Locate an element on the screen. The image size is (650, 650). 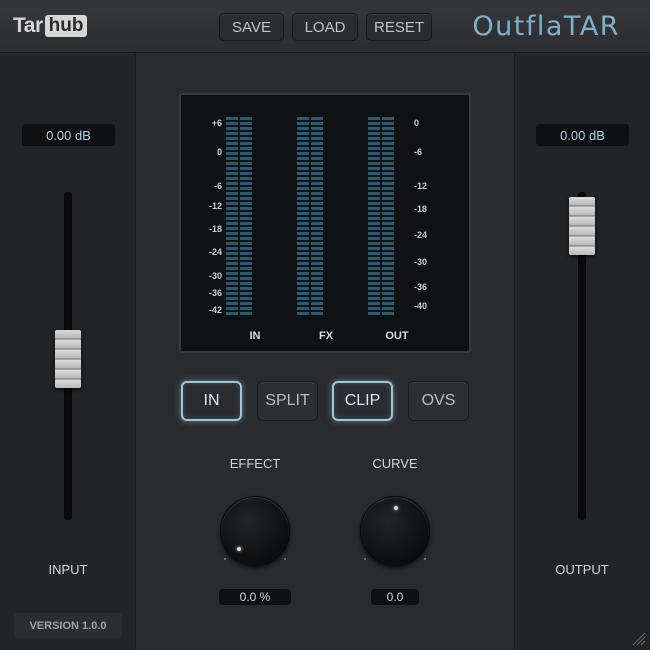
curve-knob-indicator is located at coordinates (396, 508).